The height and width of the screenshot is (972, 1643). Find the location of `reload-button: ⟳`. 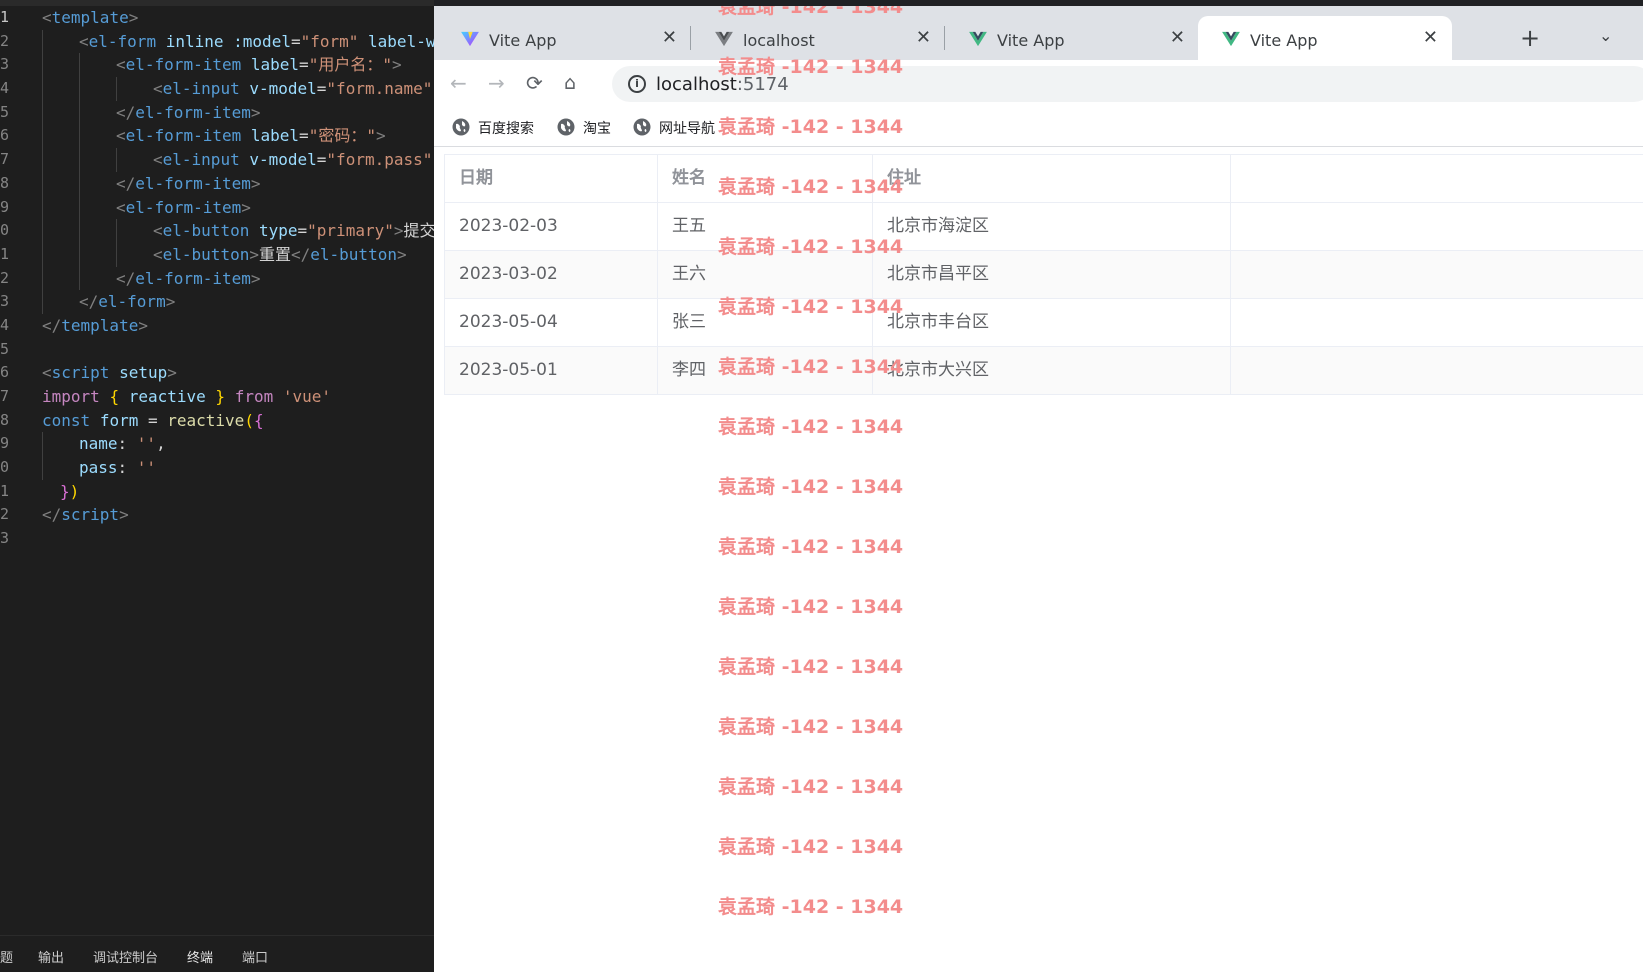

reload-button: ⟳ is located at coordinates (534, 83).